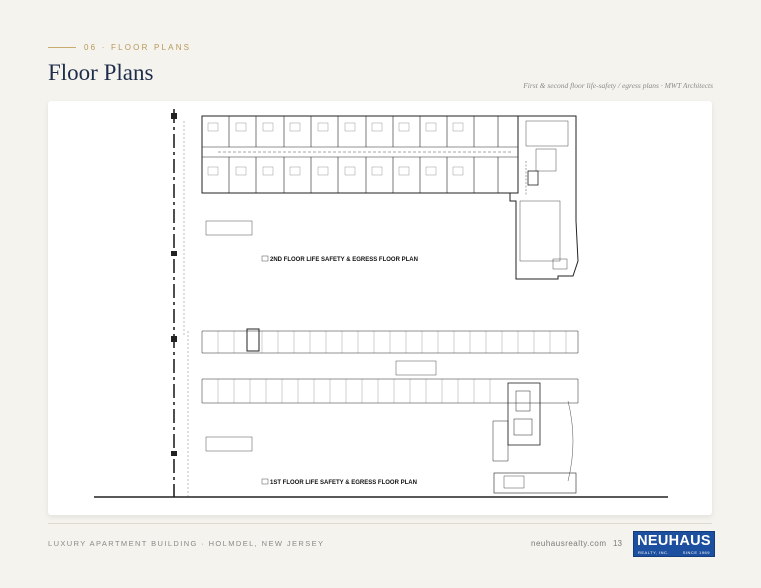  I want to click on section-label: 06 · FLOOR PLANS, so click(119, 47).